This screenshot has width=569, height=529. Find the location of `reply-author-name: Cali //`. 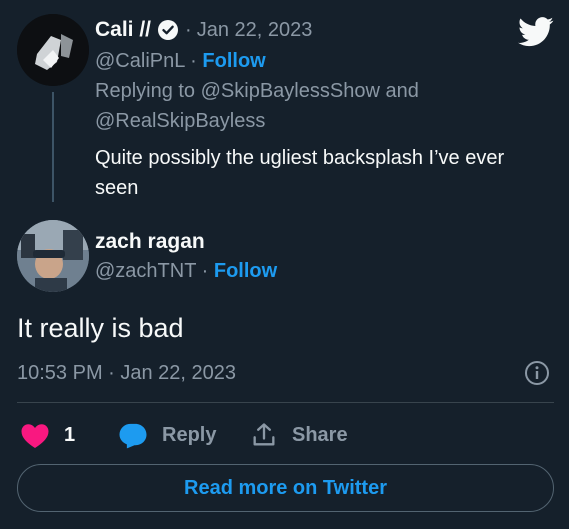

reply-author-name: Cali // is located at coordinates (123, 30).